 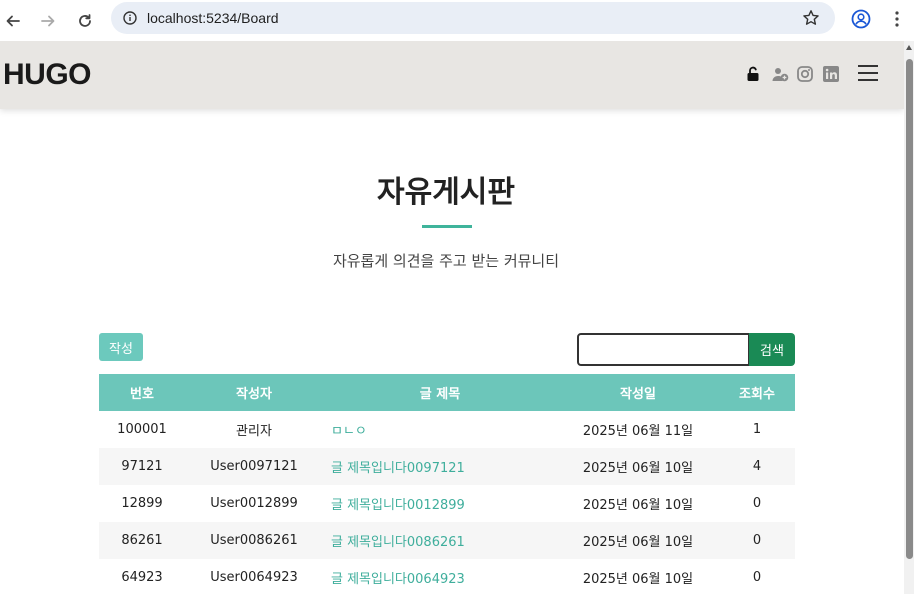 What do you see at coordinates (757, 466) in the screenshot?
I see `post-views: 4` at bounding box center [757, 466].